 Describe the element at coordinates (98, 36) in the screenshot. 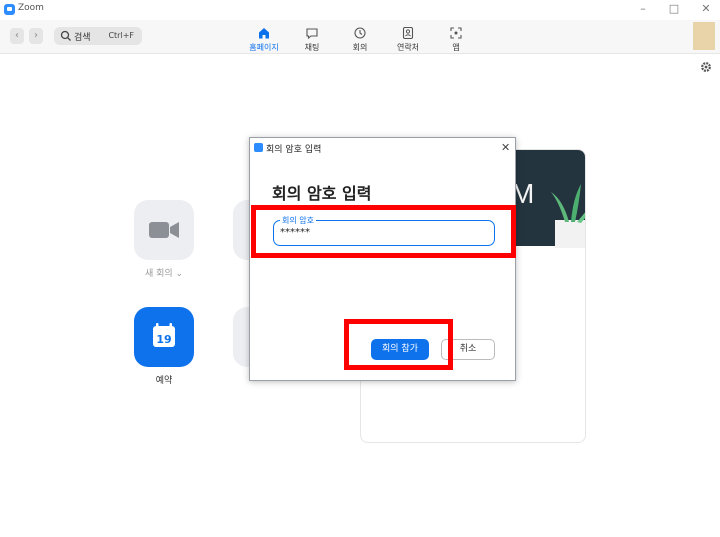

I see `search-box: 검색 Ctrl+F` at that location.